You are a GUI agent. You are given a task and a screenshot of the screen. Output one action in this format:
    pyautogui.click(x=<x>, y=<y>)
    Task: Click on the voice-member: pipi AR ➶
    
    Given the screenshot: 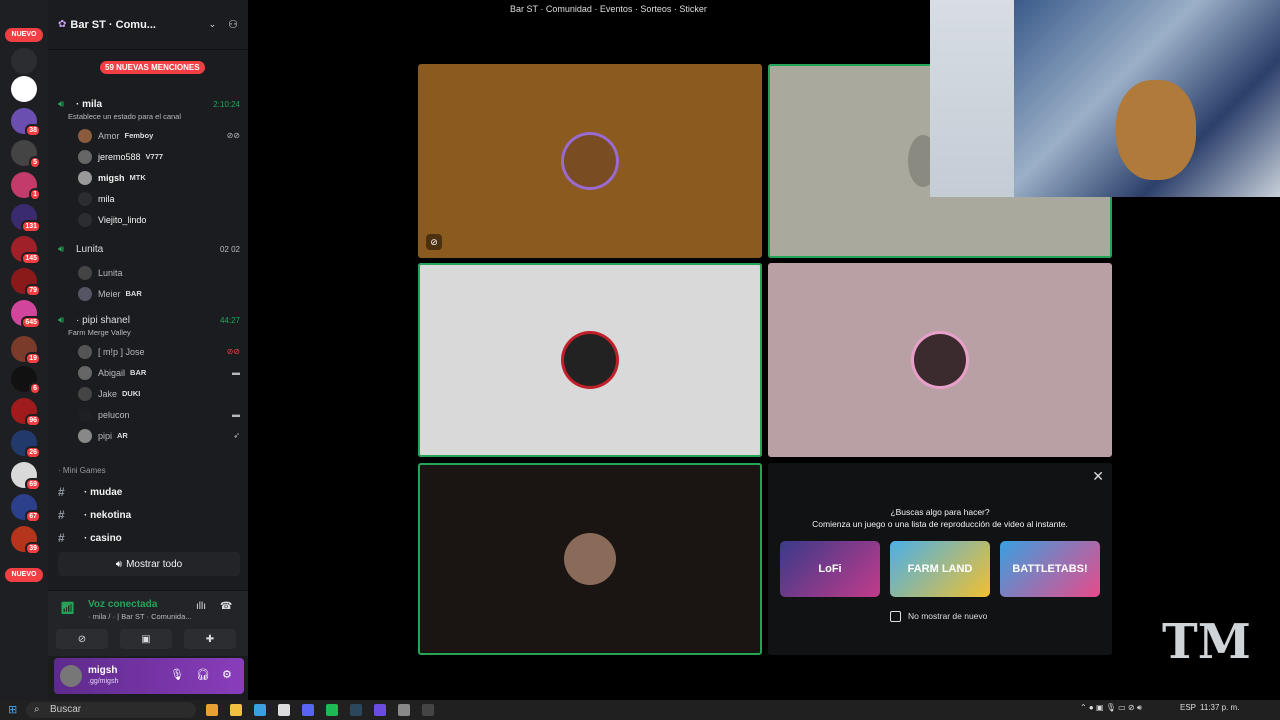 What is the action you would take?
    pyautogui.click(x=149, y=435)
    